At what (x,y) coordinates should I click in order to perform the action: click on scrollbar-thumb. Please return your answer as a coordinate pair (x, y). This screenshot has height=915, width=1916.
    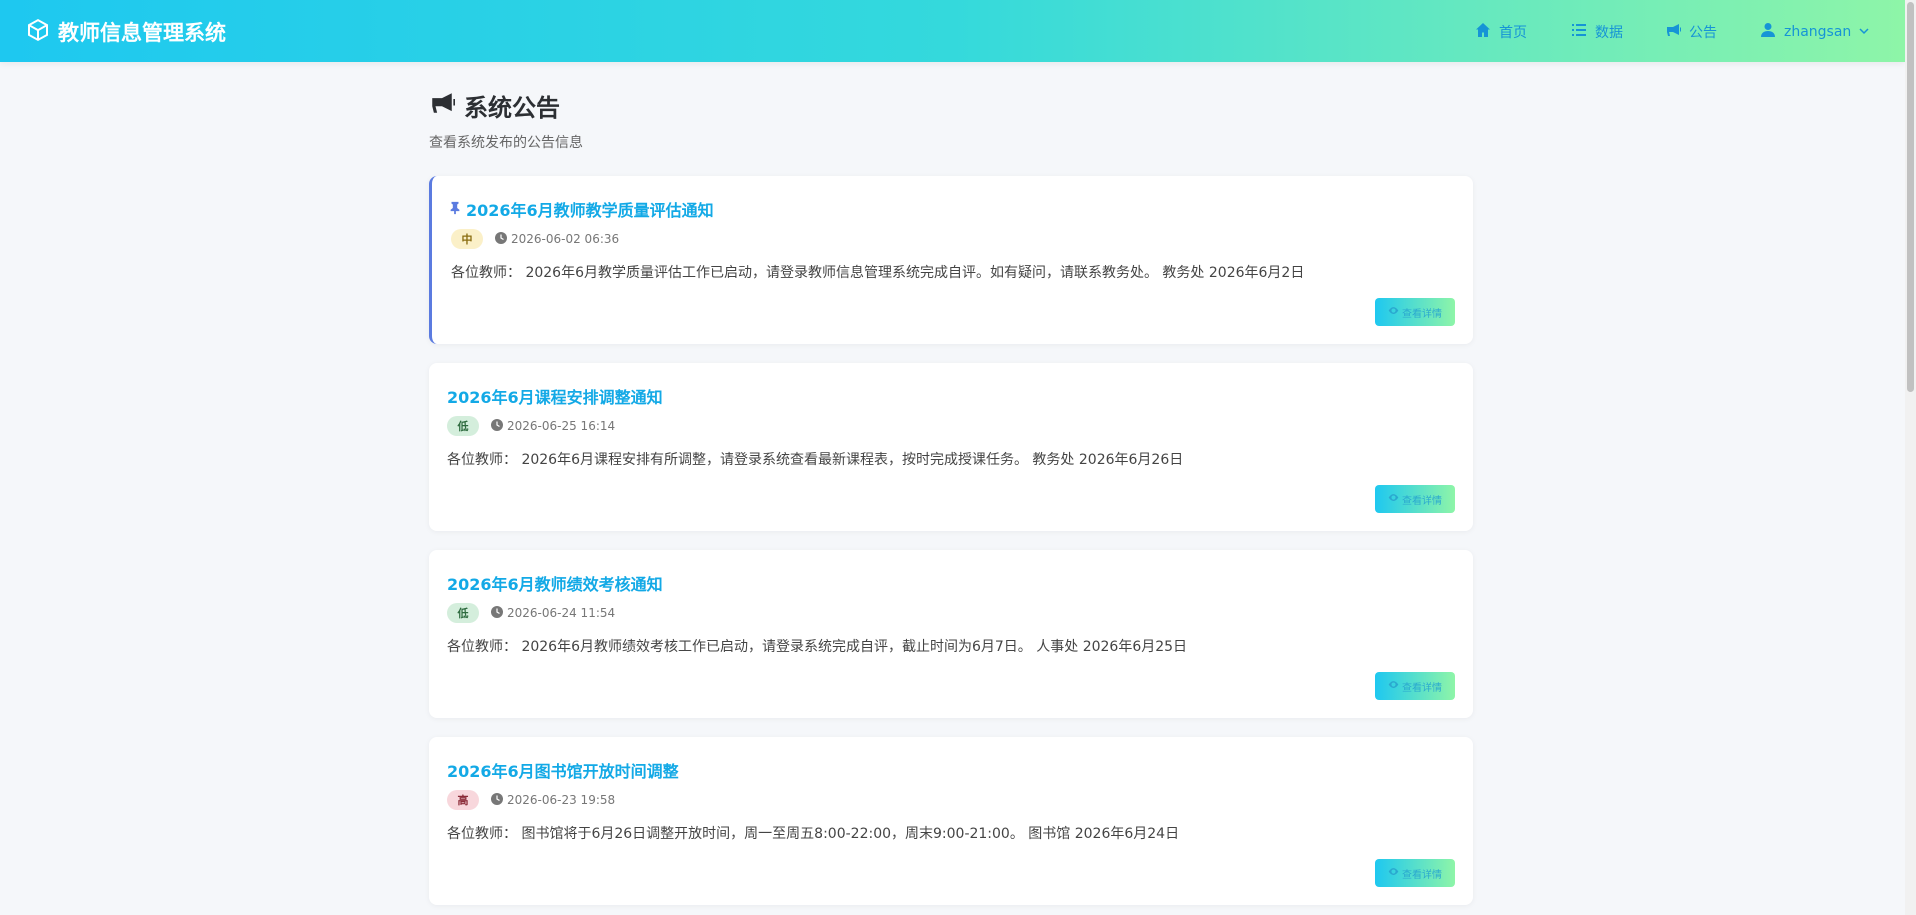
    Looking at the image, I should click on (1910, 197).